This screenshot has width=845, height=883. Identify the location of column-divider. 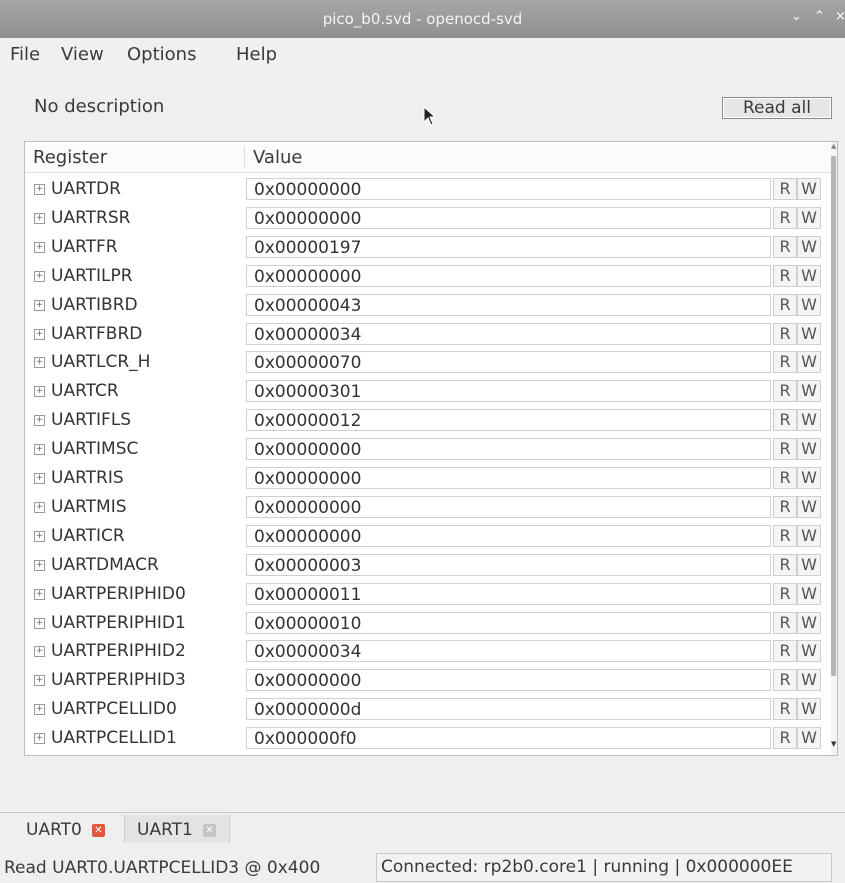
(244, 157).